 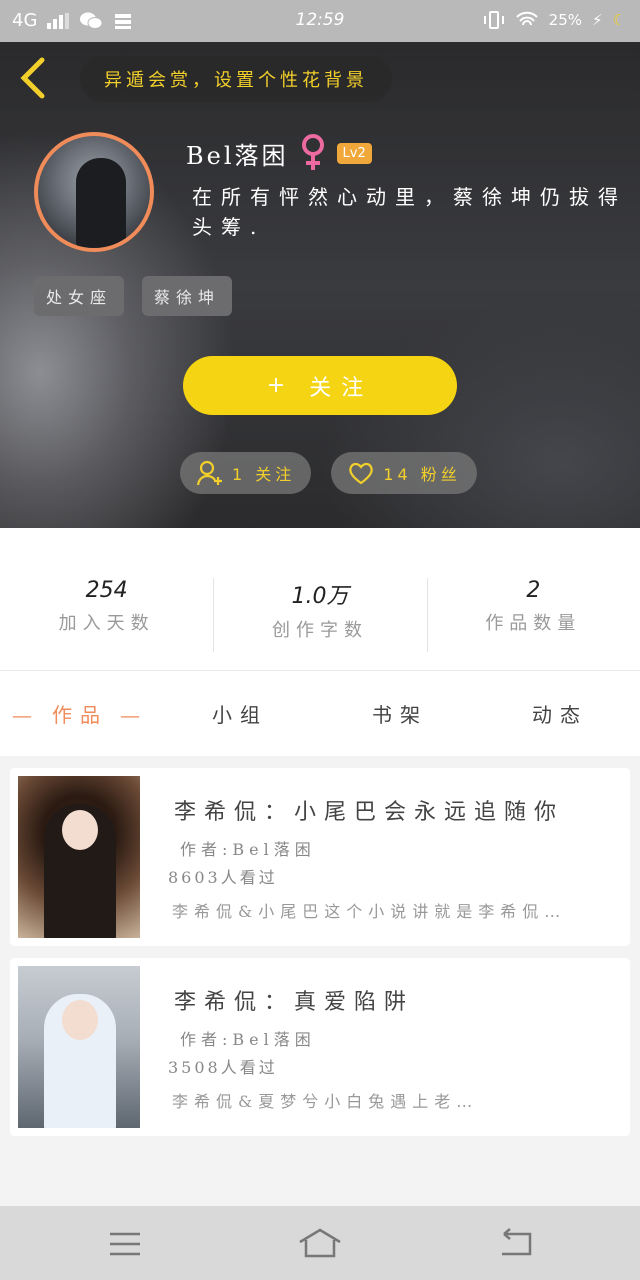 I want to click on following-count: 1 关注, so click(x=264, y=474).